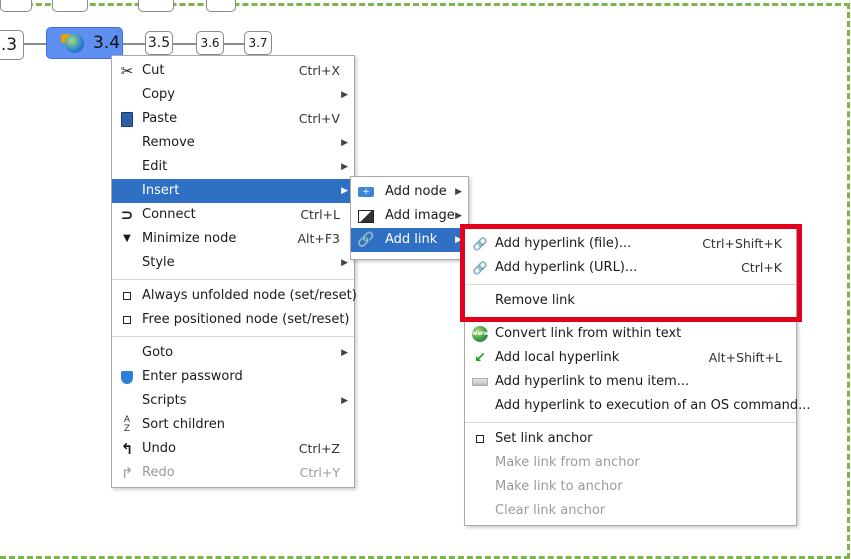 The height and width of the screenshot is (559, 851). Describe the element at coordinates (127, 424) in the screenshot. I see `sort-az-icon: AZ` at that location.